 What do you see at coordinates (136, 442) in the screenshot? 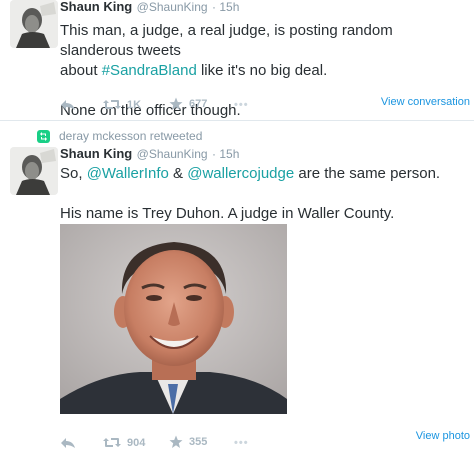
I see `retweet-count: 904` at bounding box center [136, 442].